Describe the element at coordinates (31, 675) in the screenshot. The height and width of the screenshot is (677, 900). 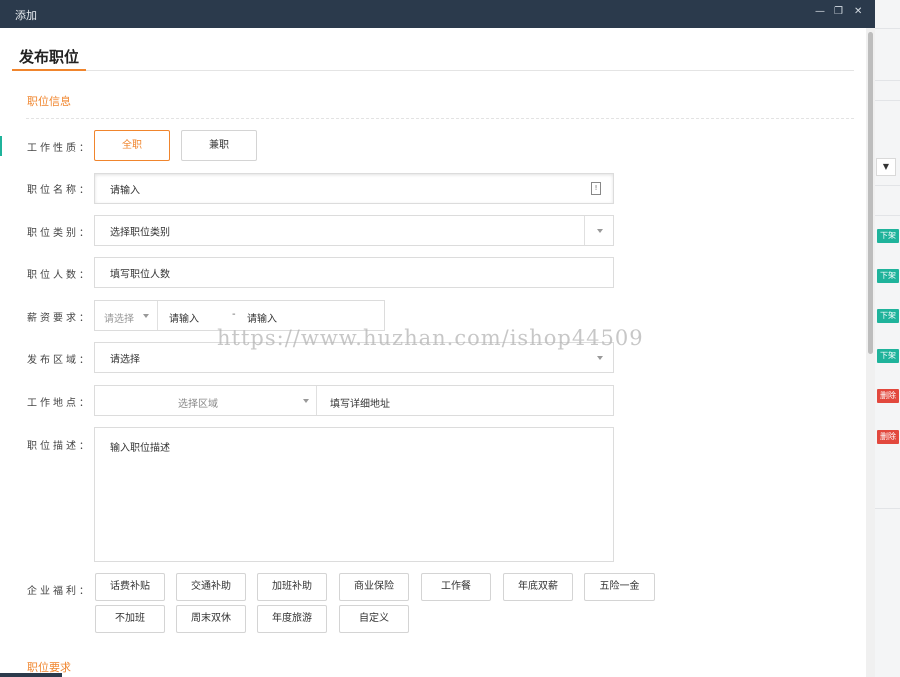
I see `taskbar-sliver` at that location.